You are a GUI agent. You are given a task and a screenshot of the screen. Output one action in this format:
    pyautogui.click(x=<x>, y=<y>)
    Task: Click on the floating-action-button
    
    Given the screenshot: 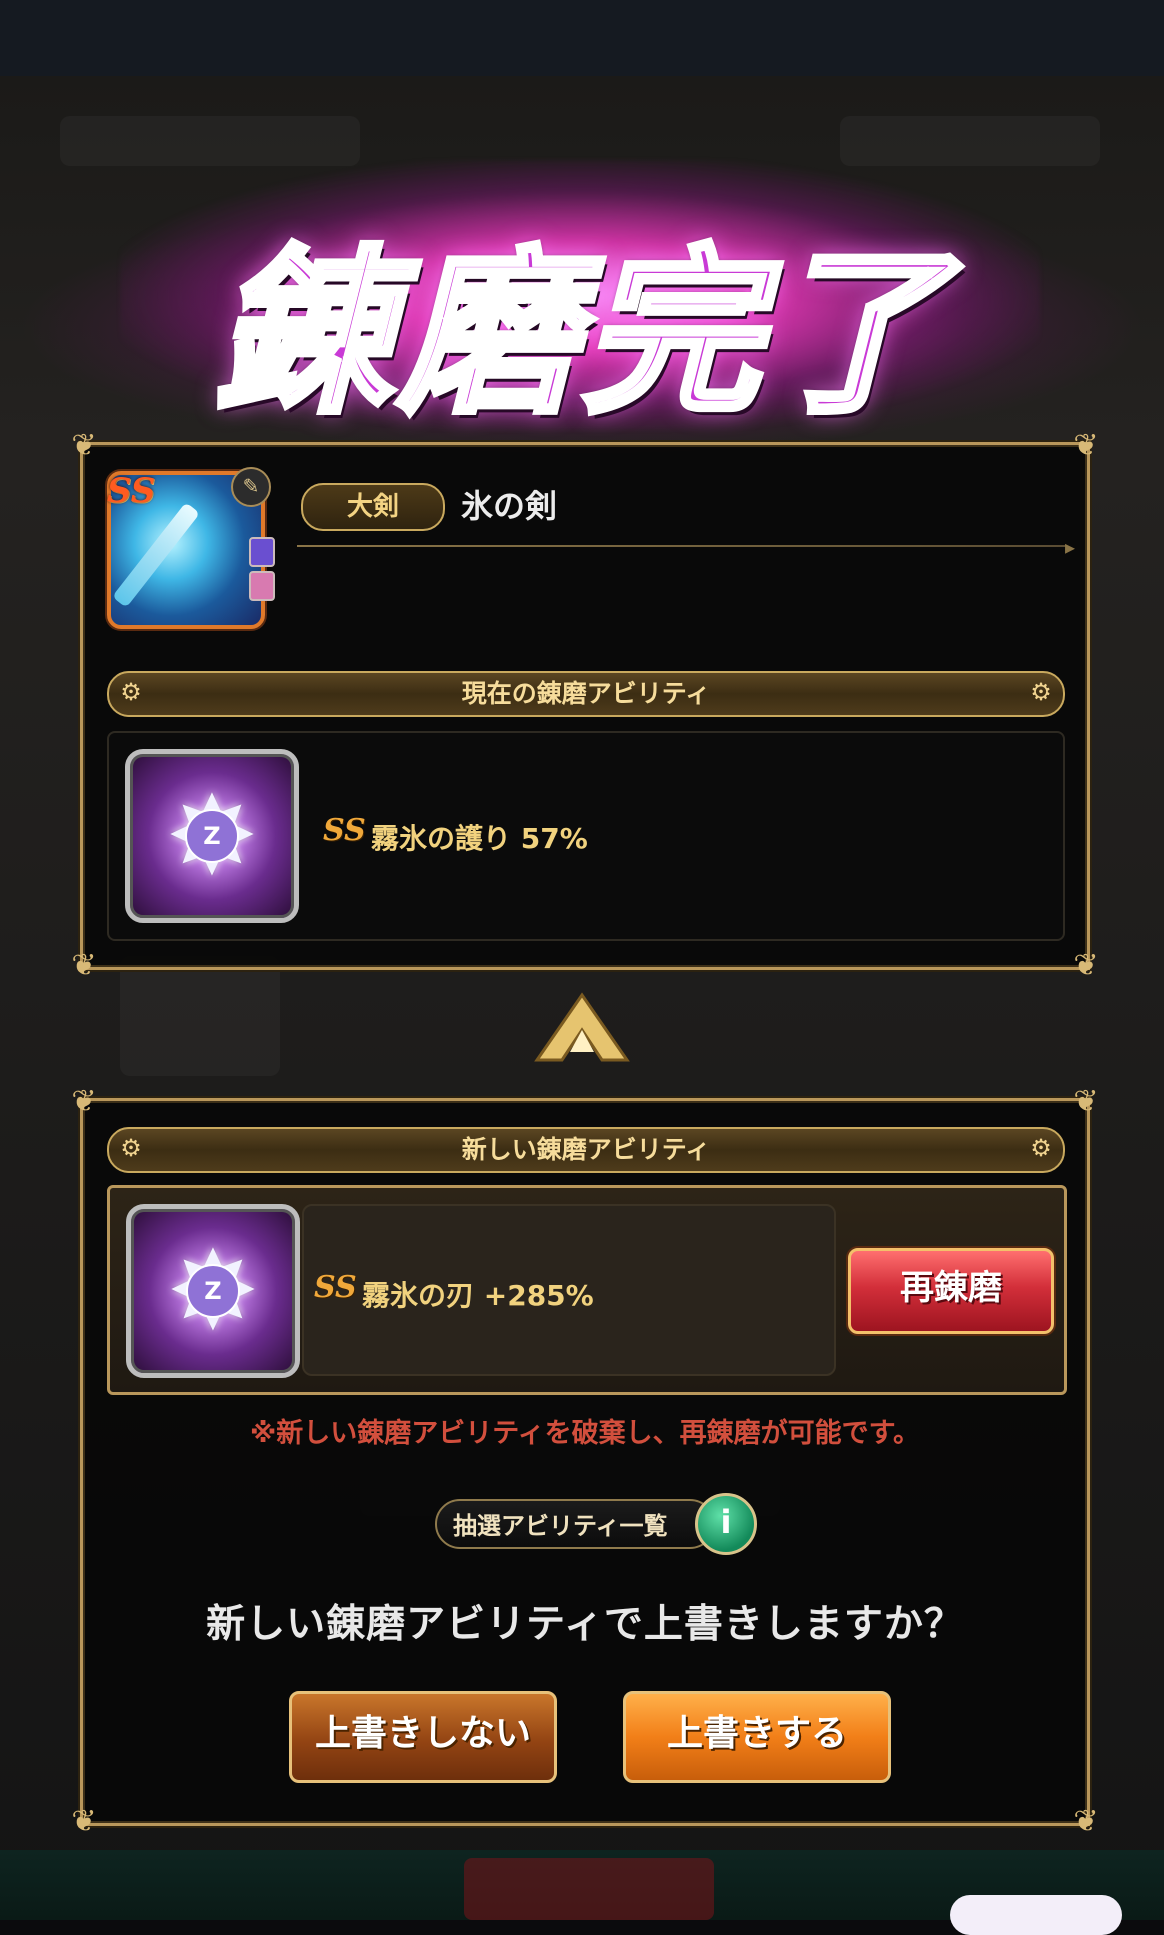 What is the action you would take?
    pyautogui.click(x=1036, y=1915)
    